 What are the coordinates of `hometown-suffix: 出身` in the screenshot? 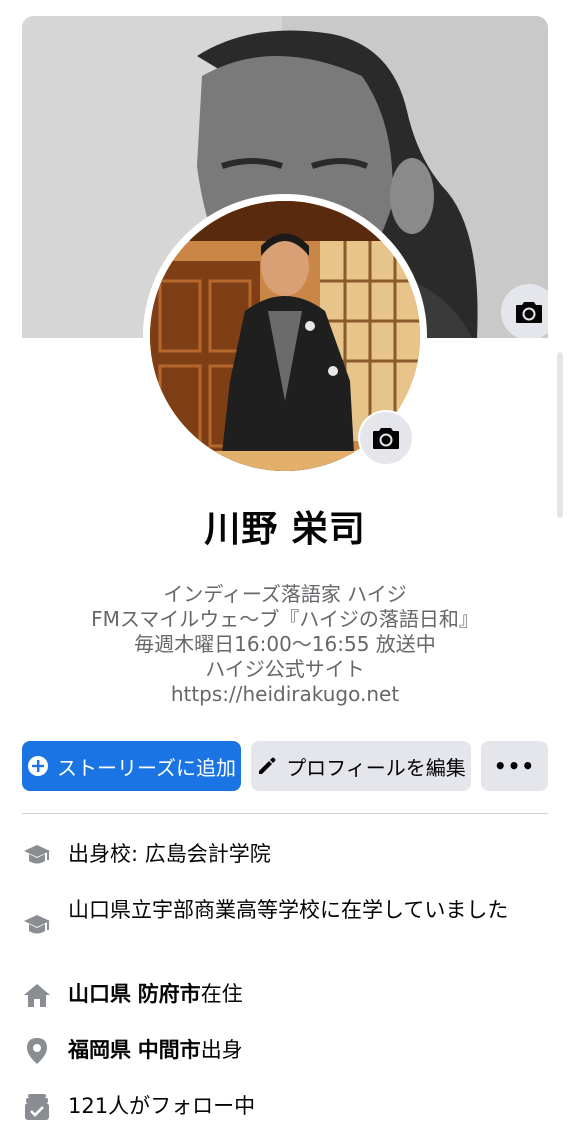 It's located at (221, 1050).